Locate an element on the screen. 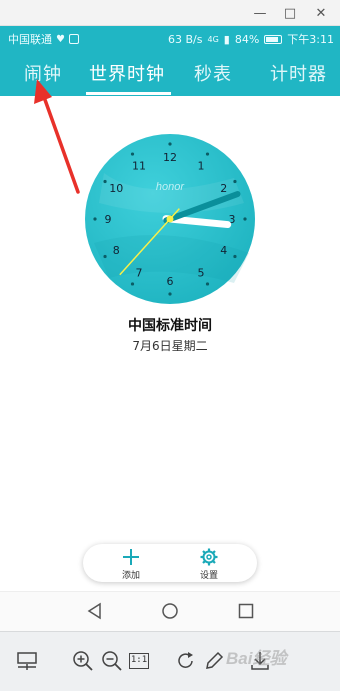 The width and height of the screenshot is (340, 691). tab-indicator is located at coordinates (128, 93).